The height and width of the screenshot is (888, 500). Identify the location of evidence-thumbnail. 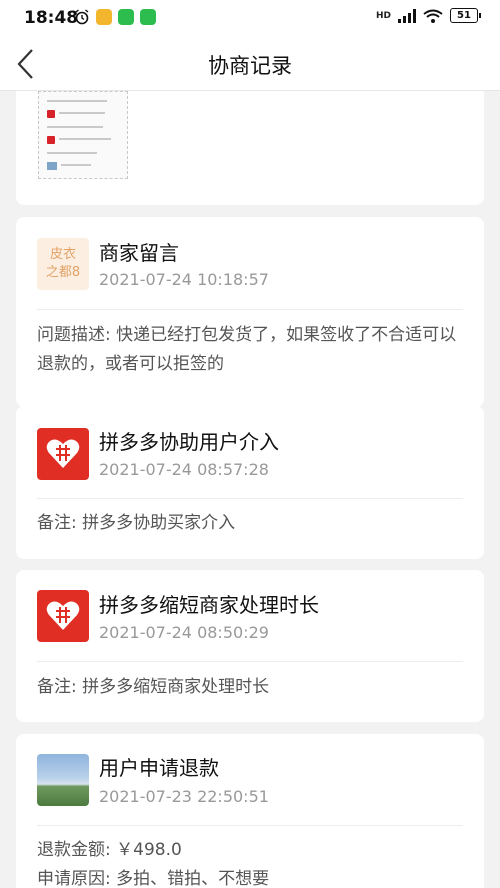
(83, 135).